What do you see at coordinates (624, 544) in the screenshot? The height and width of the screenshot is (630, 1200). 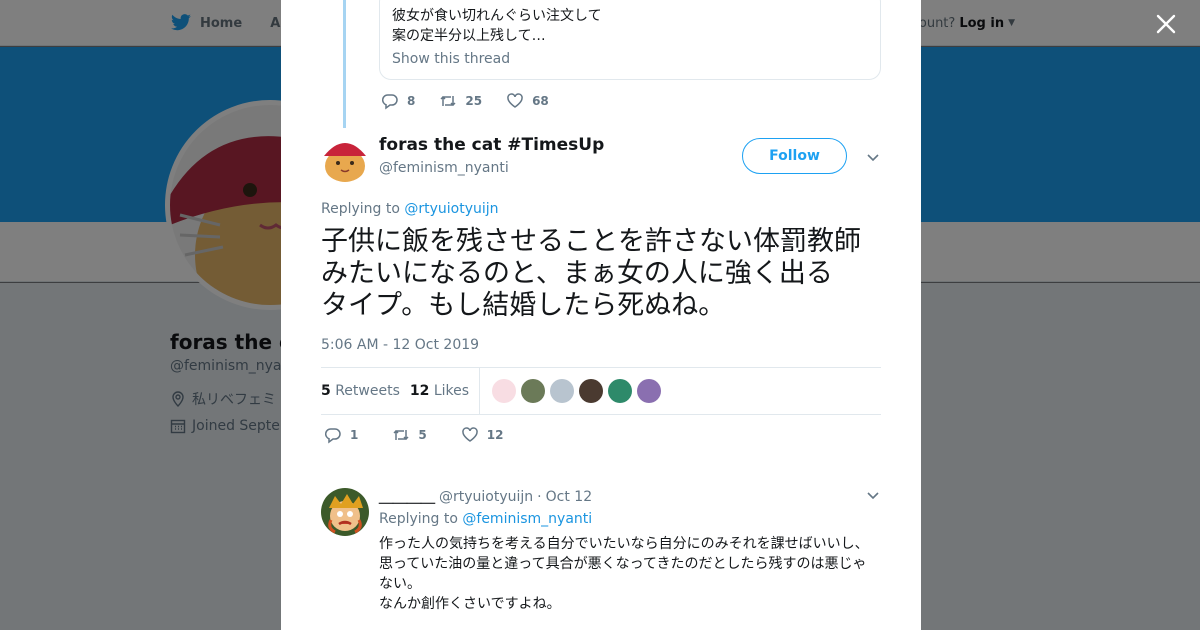 I see `reply-text-line: 作った人の気持ちを考える自分でいたいなら自分にのみそれを課せばいいし、` at bounding box center [624, 544].